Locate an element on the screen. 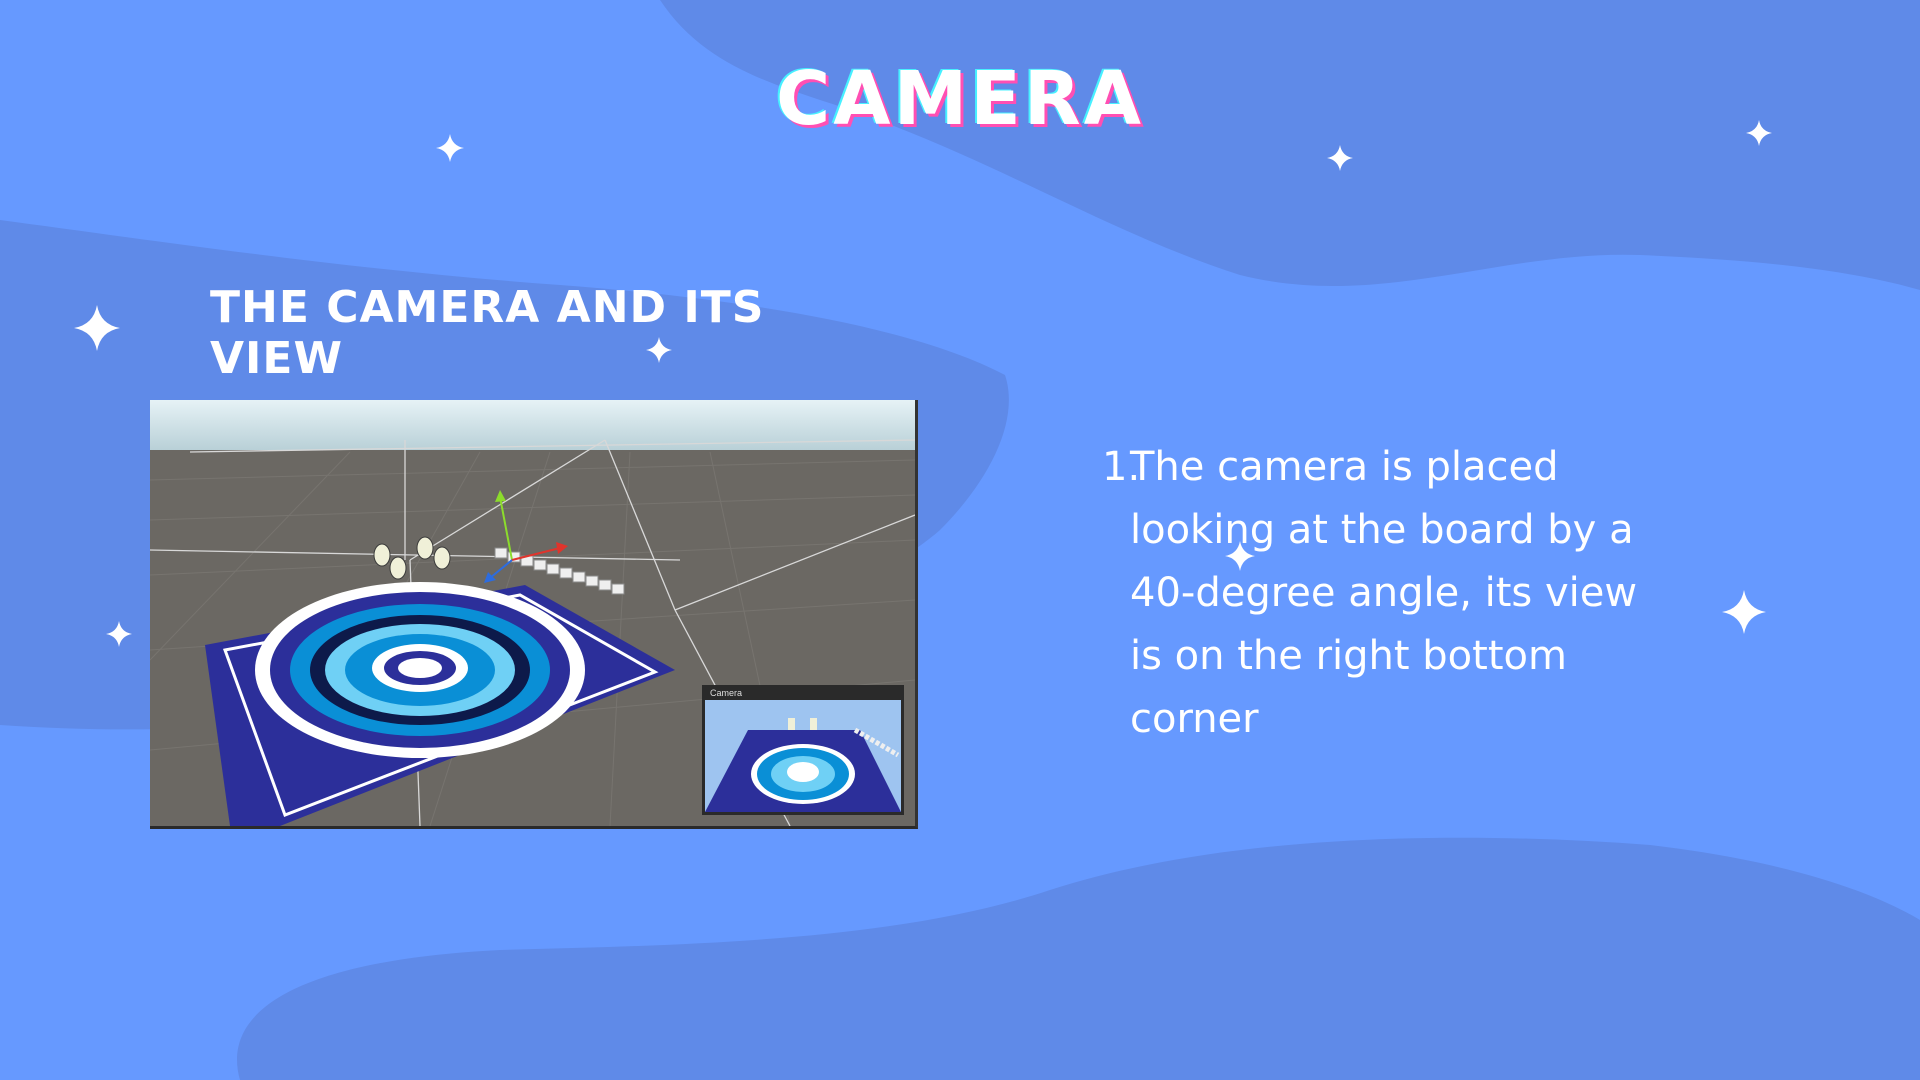 The height and width of the screenshot is (1080, 1920). list-number: 1. is located at coordinates (1121, 467).